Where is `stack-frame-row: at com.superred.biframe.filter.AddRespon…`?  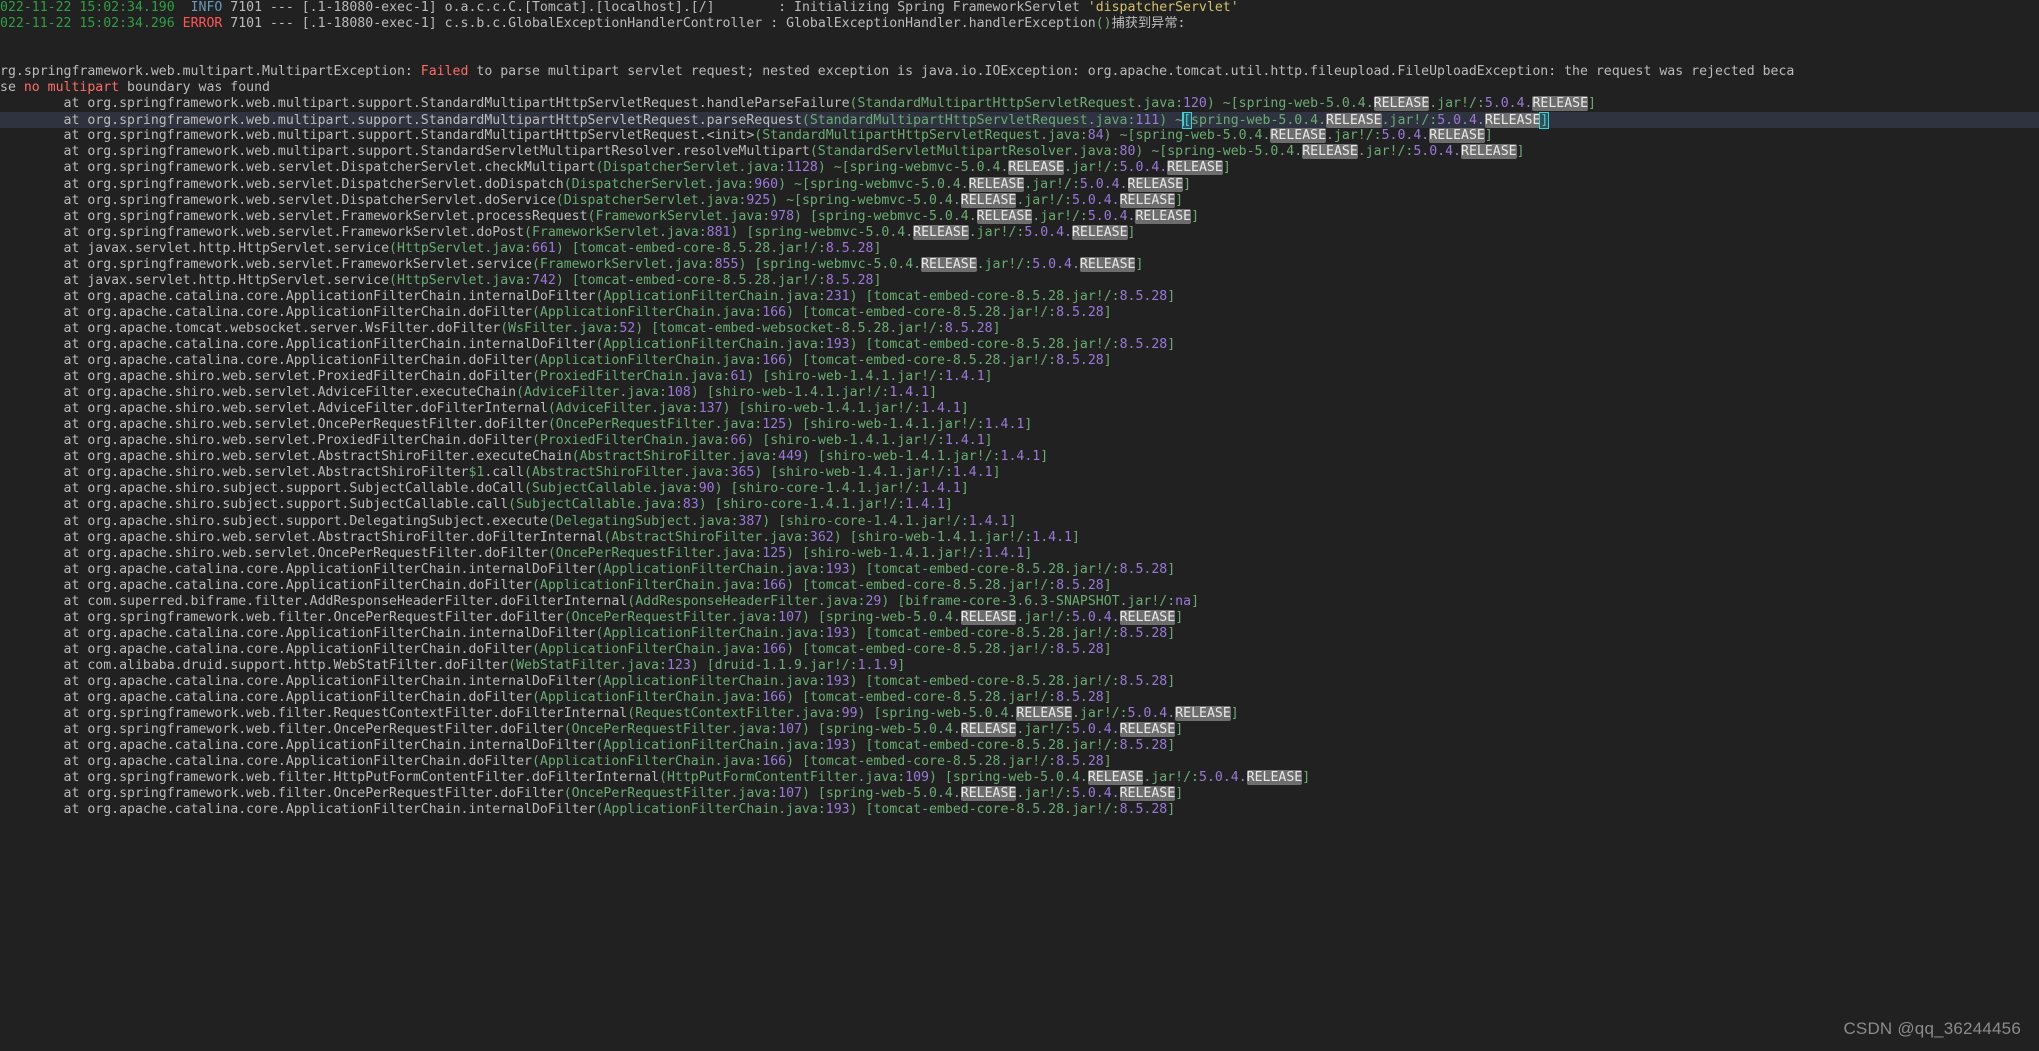
stack-frame-row: at com.superred.biframe.filter.AddRespon… is located at coordinates (1019, 602).